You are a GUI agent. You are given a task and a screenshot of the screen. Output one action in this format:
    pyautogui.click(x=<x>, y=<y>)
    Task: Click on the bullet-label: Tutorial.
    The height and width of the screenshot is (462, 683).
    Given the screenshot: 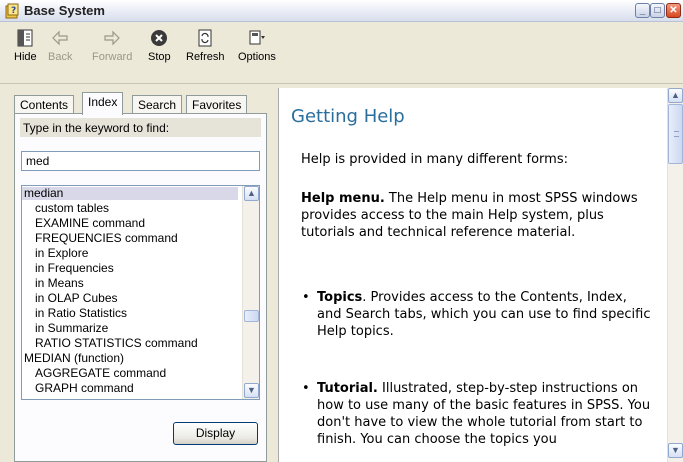 What is the action you would take?
    pyautogui.click(x=347, y=388)
    